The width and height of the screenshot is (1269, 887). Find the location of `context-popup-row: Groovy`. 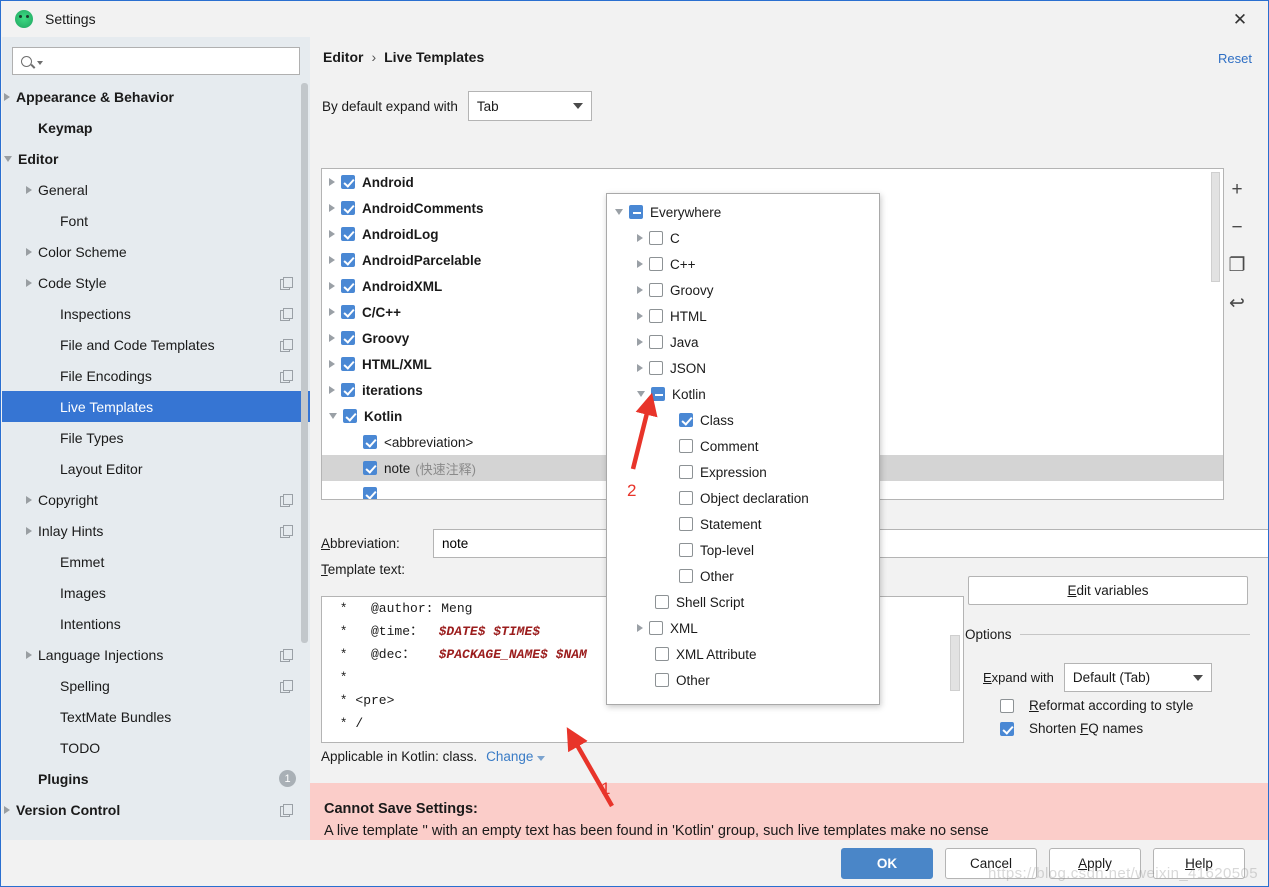

context-popup-row: Groovy is located at coordinates (743, 290).